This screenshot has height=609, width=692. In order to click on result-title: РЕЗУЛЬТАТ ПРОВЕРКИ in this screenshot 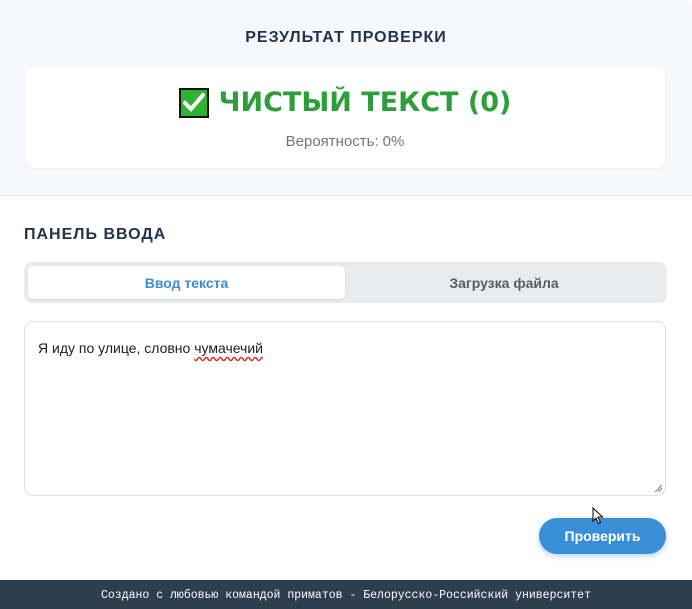, I will do `click(346, 37)`.